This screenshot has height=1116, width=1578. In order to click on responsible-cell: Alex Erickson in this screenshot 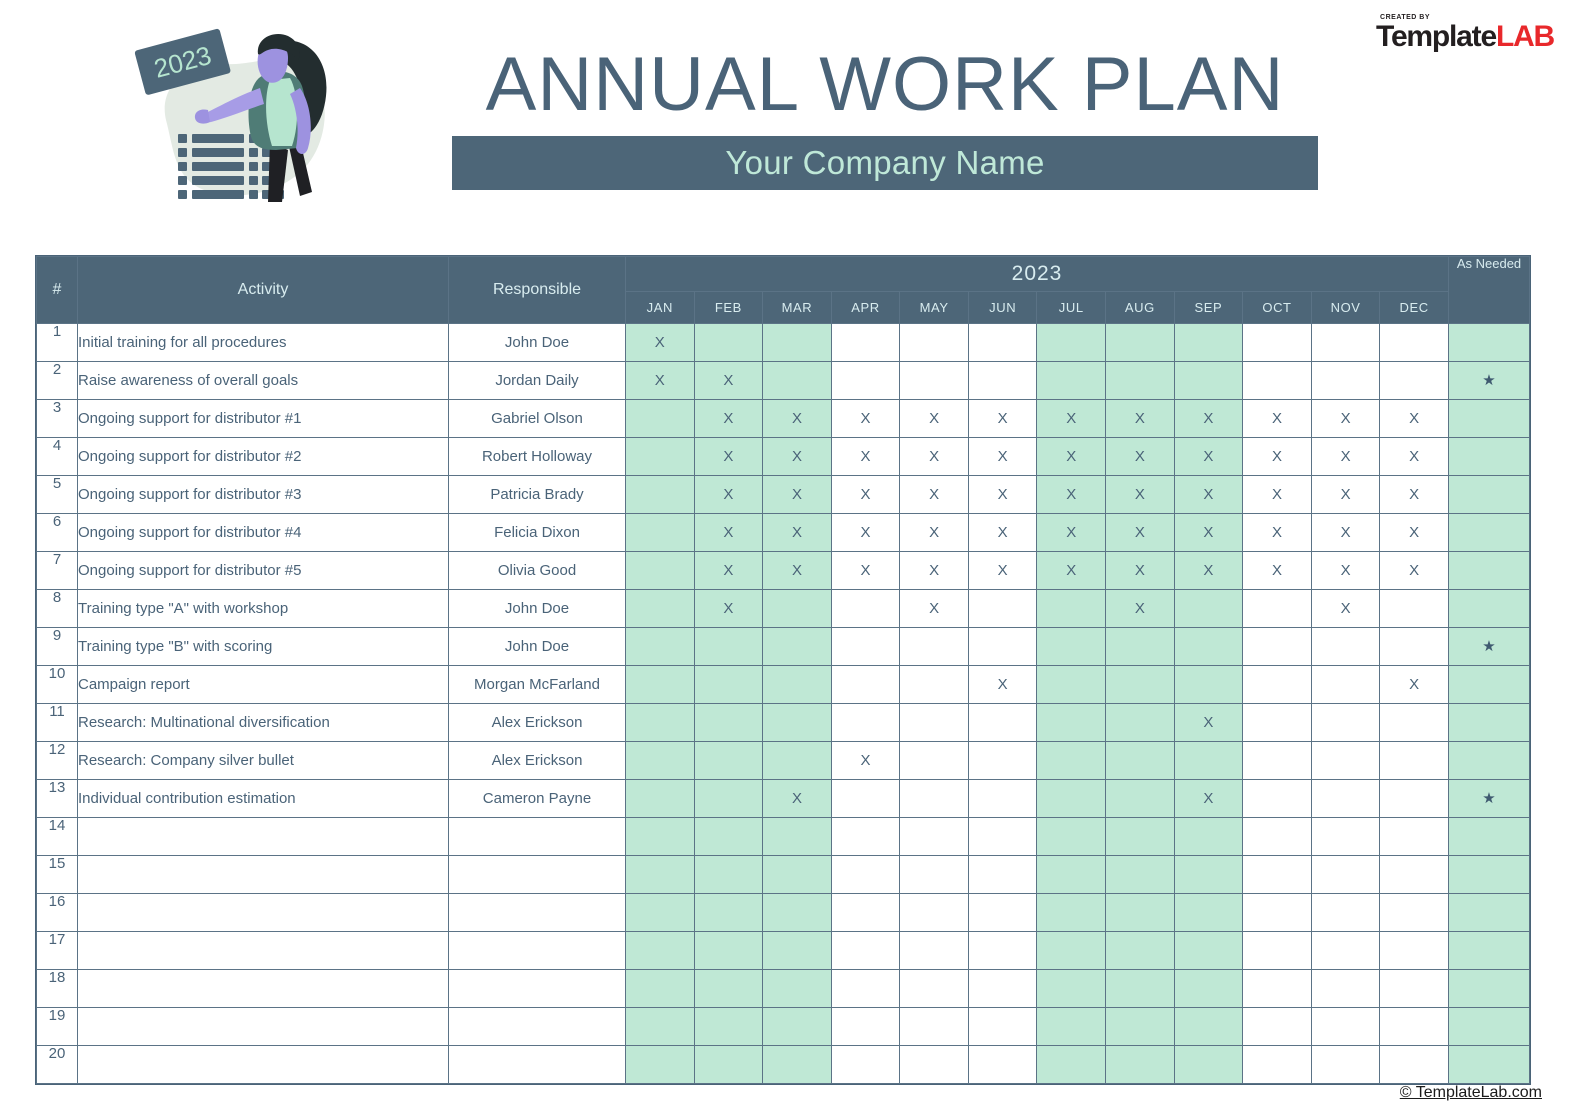, I will do `click(537, 760)`.